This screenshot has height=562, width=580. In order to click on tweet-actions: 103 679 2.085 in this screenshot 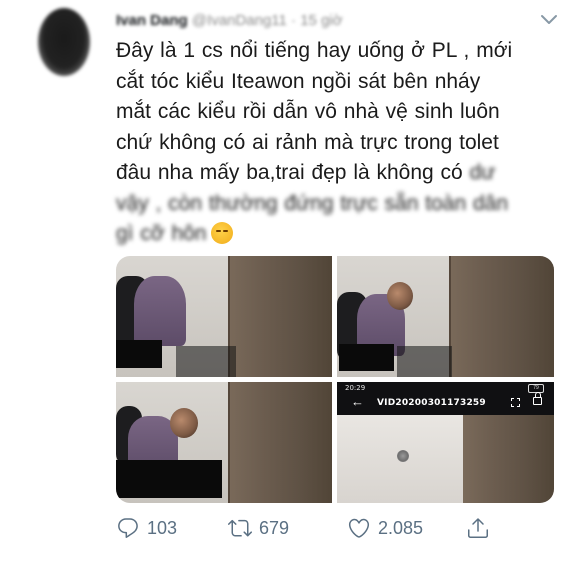, I will do `click(336, 528)`.